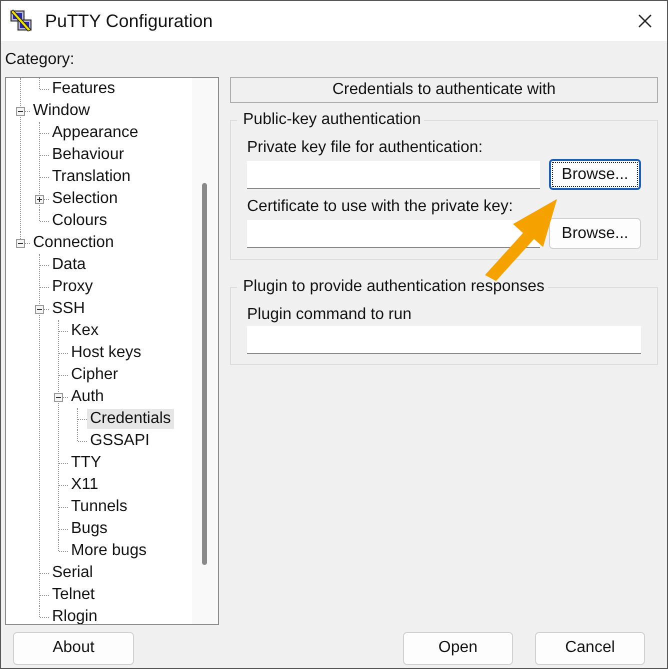 This screenshot has height=669, width=668. Describe the element at coordinates (87, 397) in the screenshot. I see `tree-item: Auth` at that location.